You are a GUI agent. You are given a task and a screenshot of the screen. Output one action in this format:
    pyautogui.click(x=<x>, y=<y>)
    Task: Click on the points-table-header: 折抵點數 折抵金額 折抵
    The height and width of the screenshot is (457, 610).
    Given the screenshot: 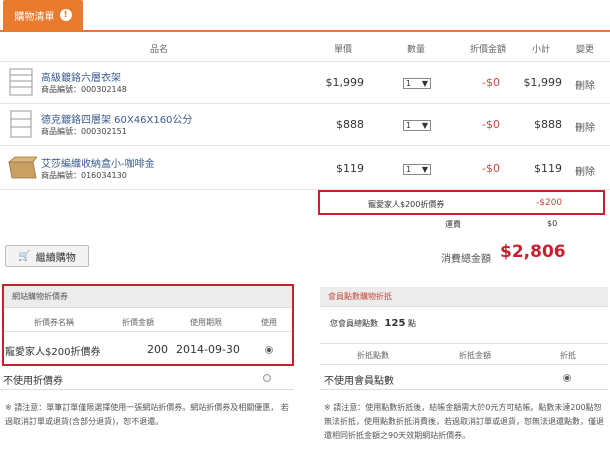 What is the action you would take?
    pyautogui.click(x=464, y=354)
    